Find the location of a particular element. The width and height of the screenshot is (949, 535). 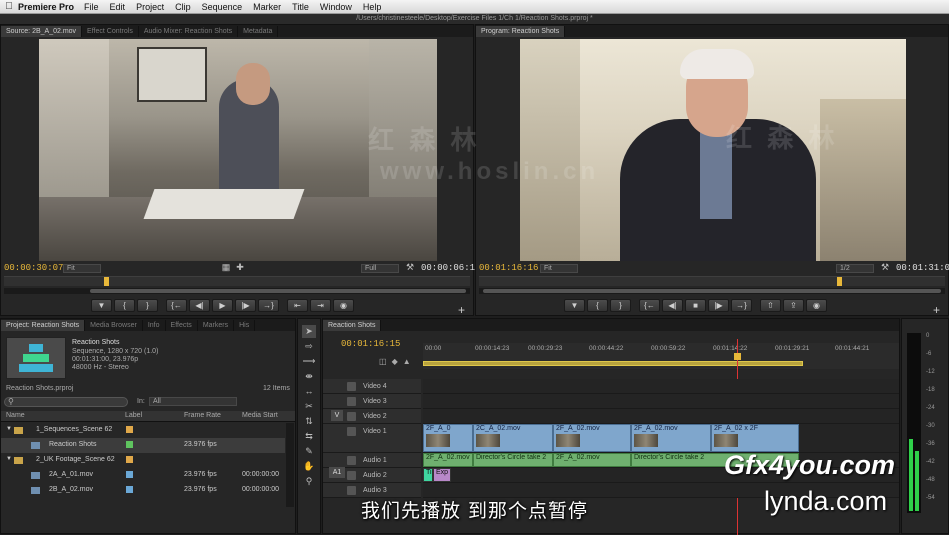

program-time-ruler is located at coordinates (712, 281).